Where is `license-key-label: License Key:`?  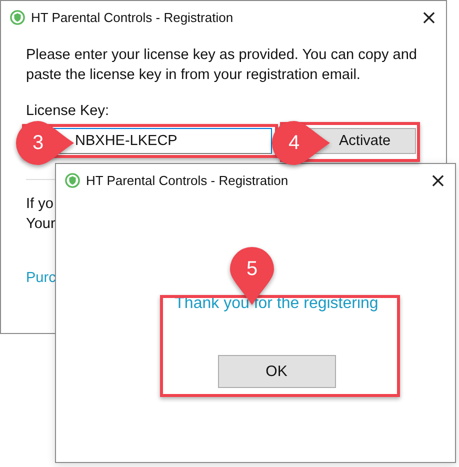 license-key-label: License Key: is located at coordinates (68, 111).